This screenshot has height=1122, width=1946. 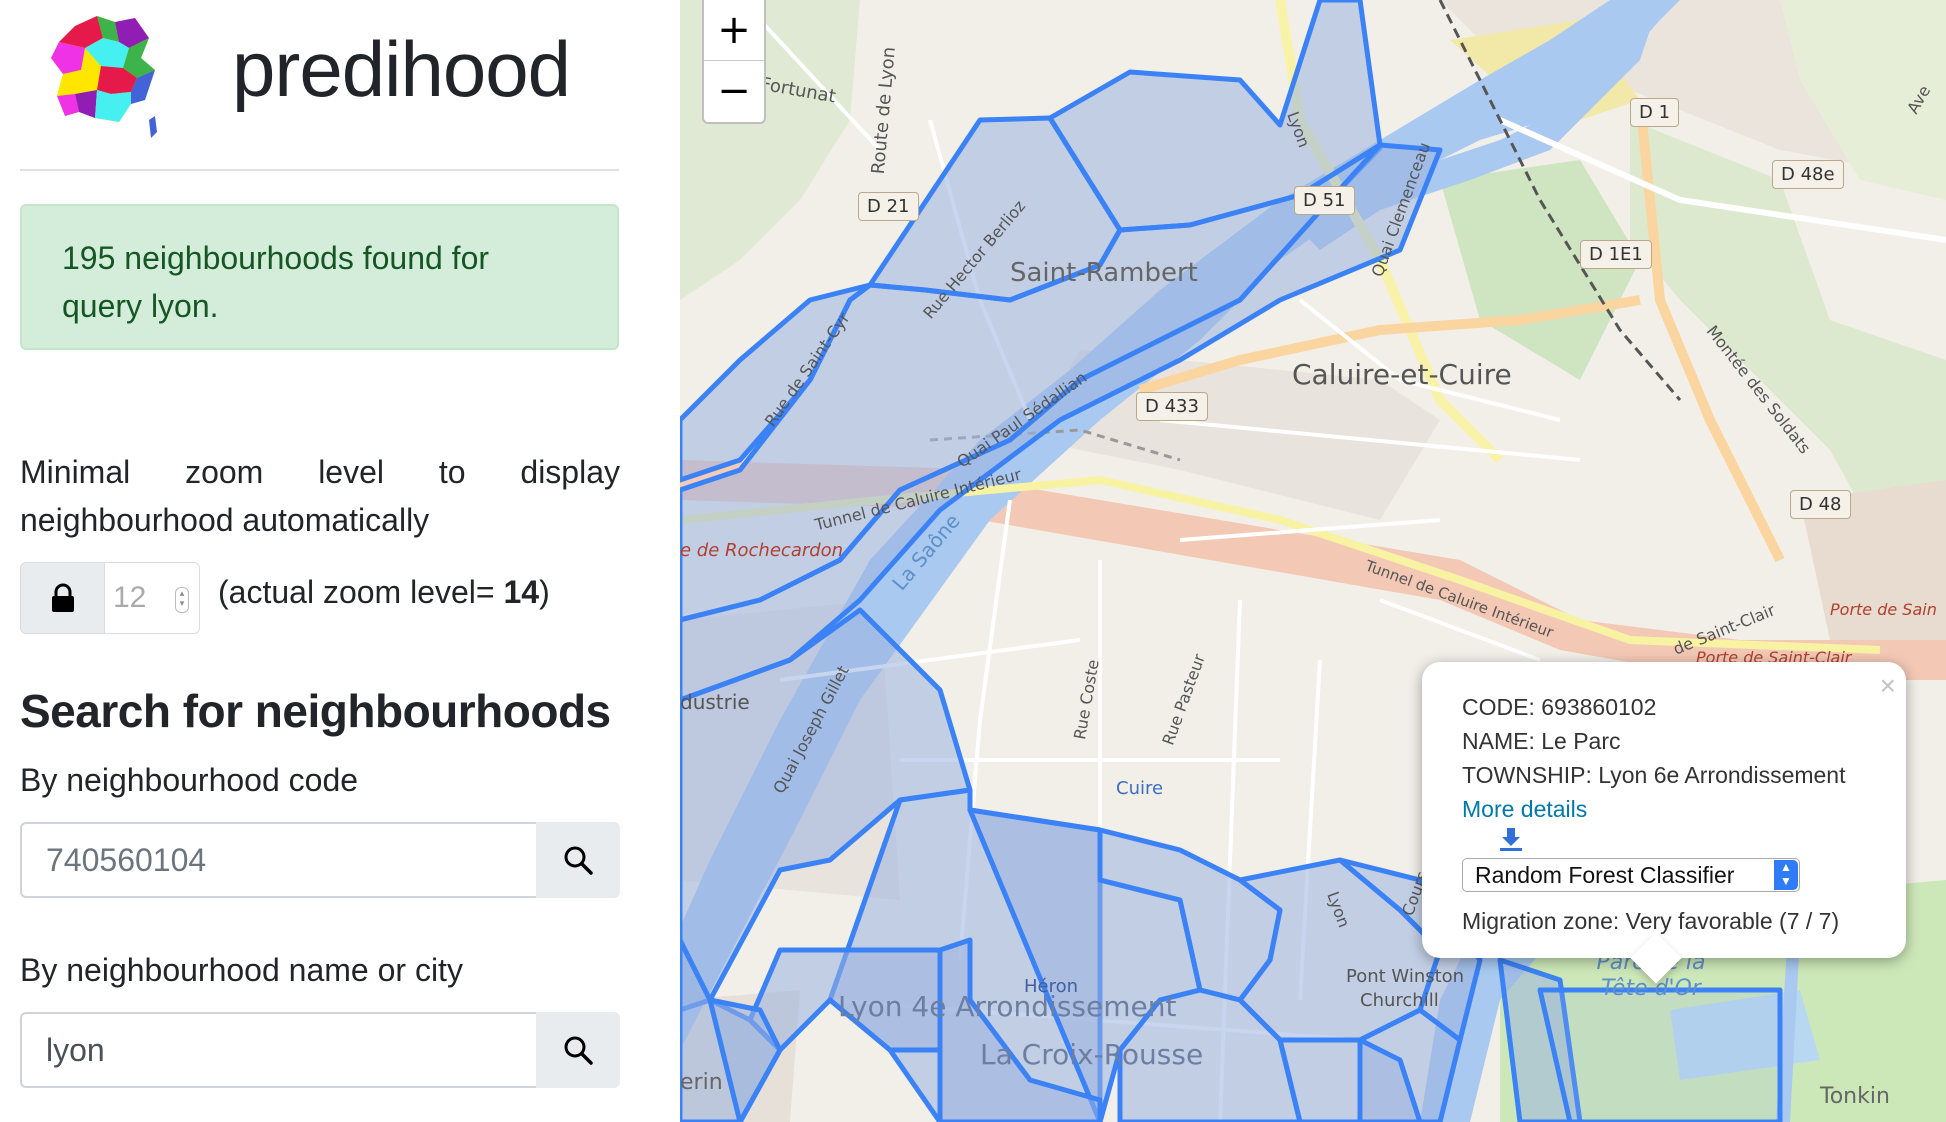 What do you see at coordinates (1616, 254) in the screenshot?
I see `road-shield-d1e1: D 1E1` at bounding box center [1616, 254].